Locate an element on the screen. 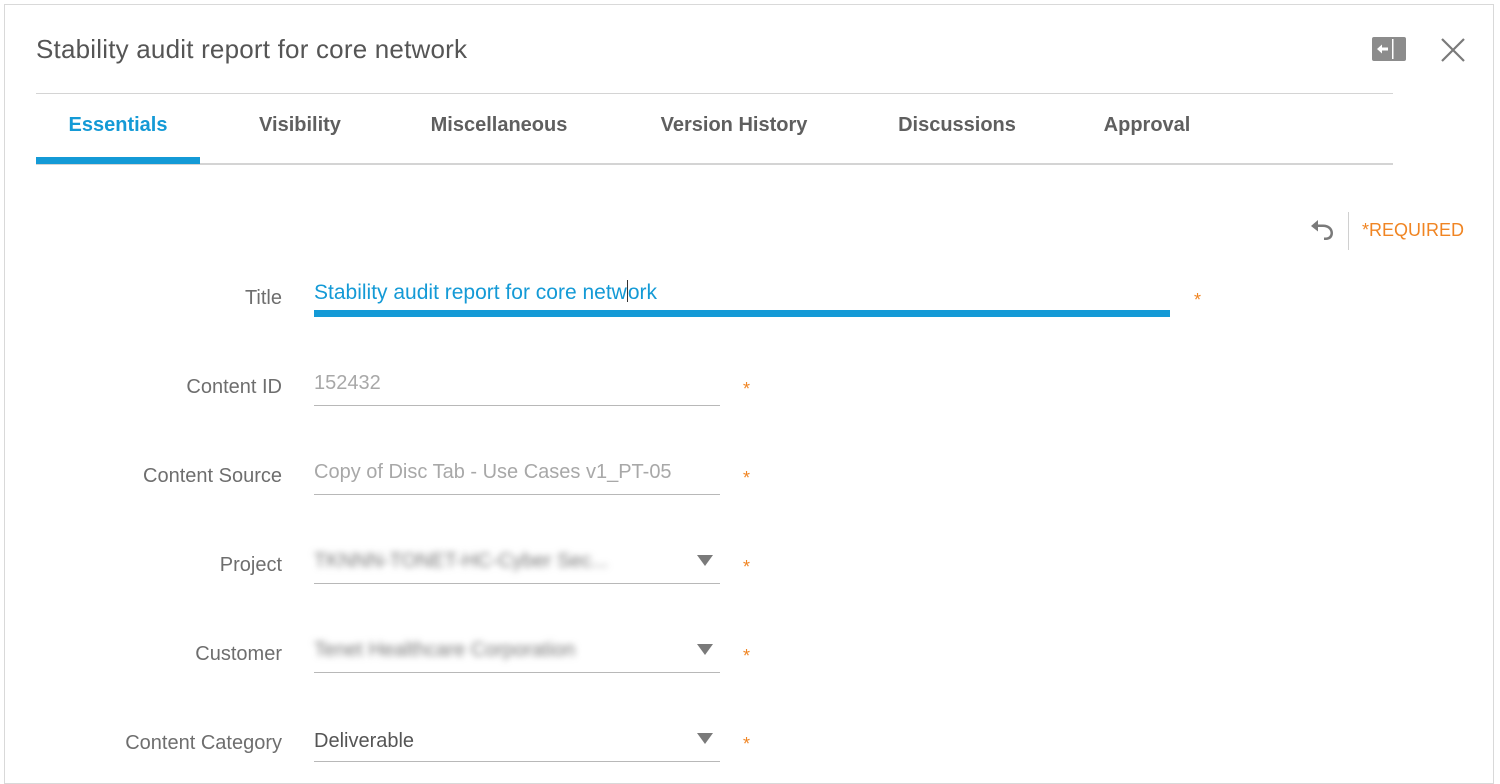 The height and width of the screenshot is (784, 1500). title-required-marker: * is located at coordinates (1198, 300).